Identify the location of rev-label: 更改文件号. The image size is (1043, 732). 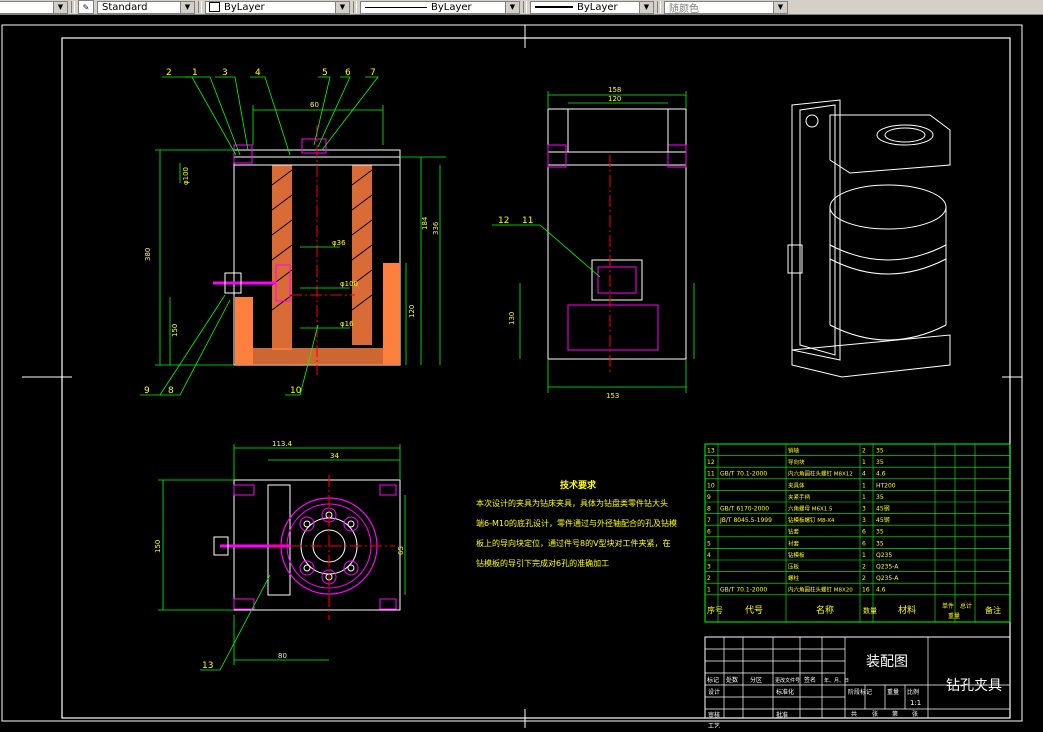
(787, 680).